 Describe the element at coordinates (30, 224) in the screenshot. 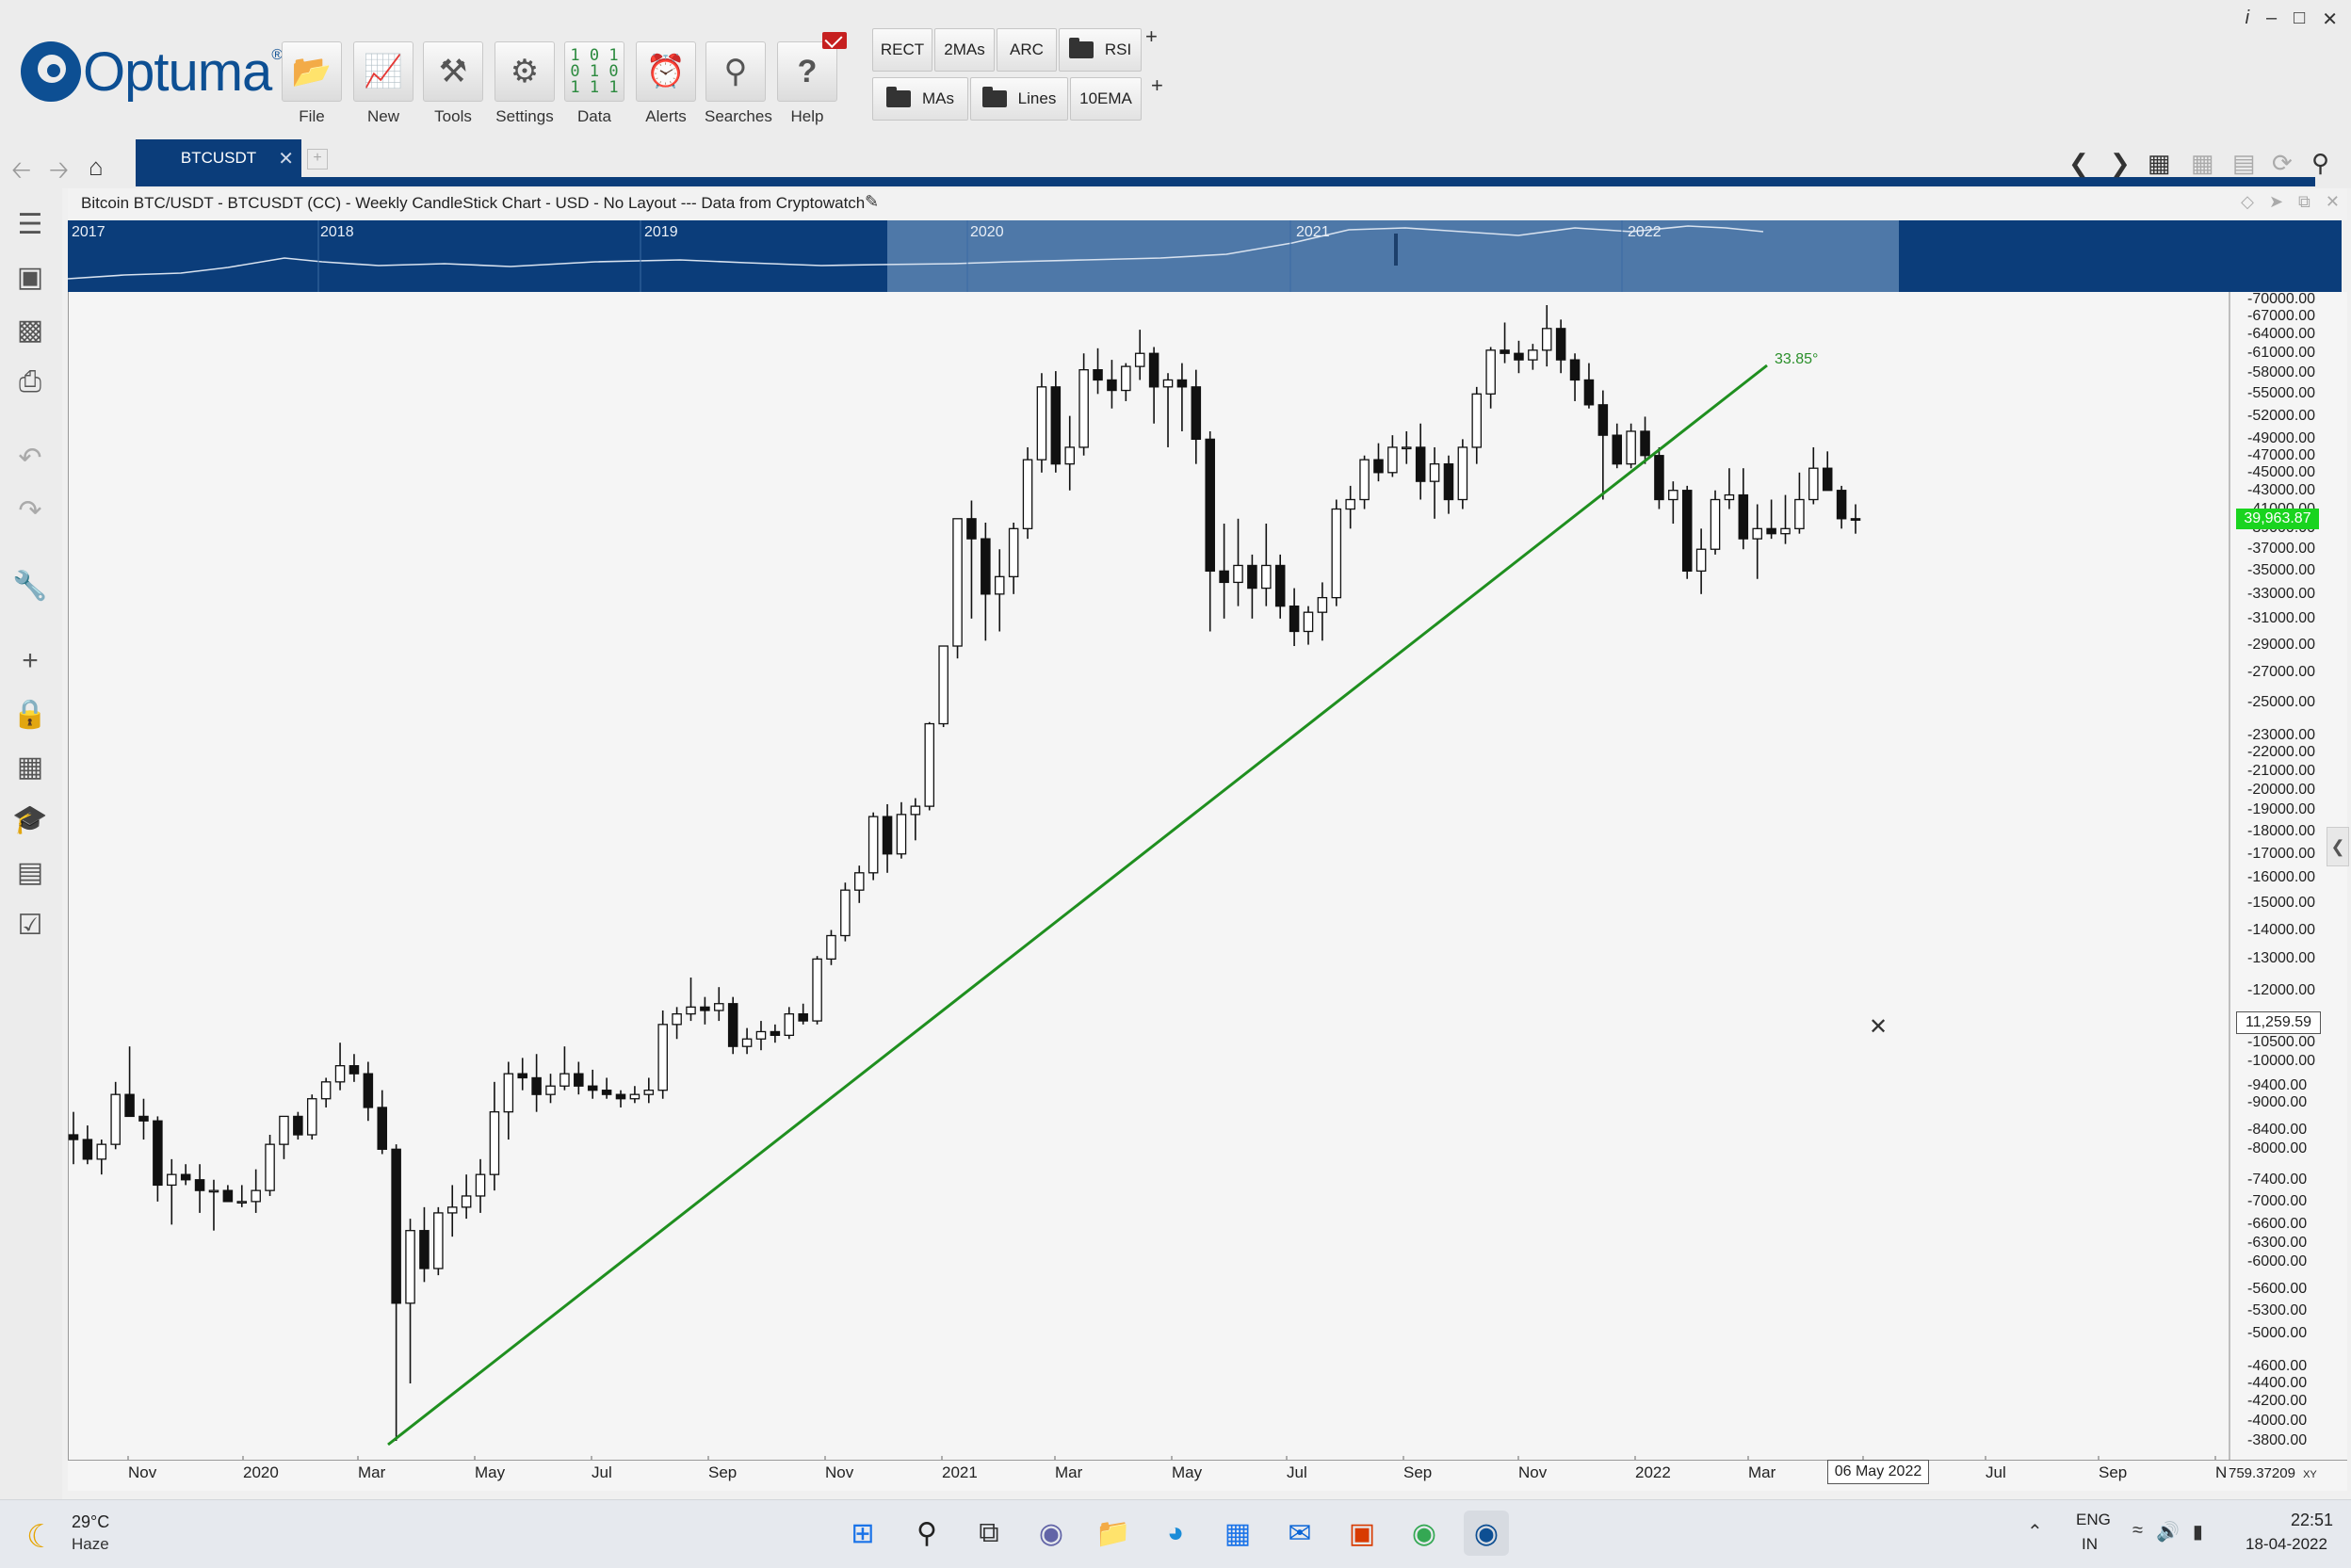

I see `tree-list-icon: ☰` at that location.